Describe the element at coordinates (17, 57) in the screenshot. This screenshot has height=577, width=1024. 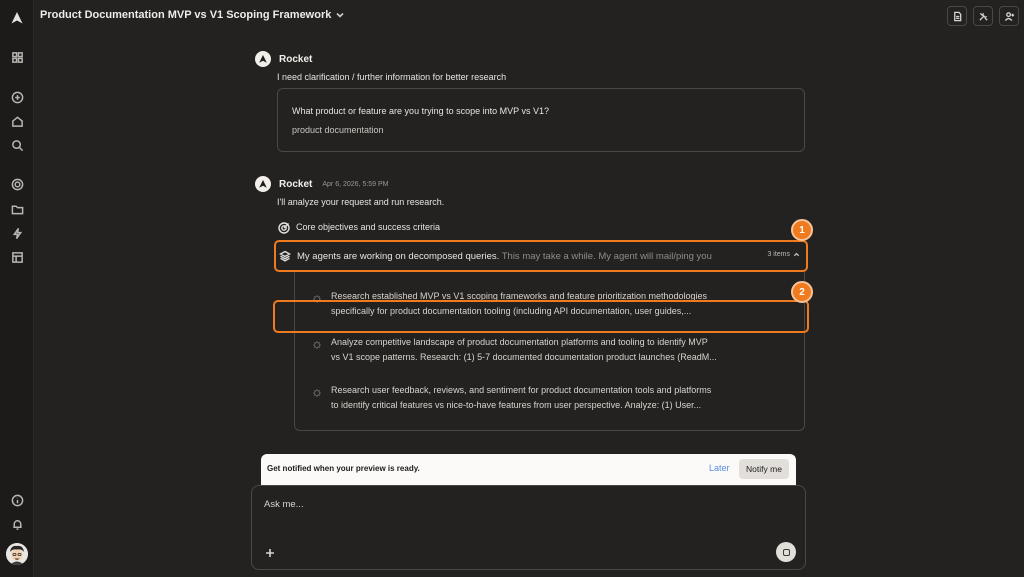
I see `grid-icon` at that location.